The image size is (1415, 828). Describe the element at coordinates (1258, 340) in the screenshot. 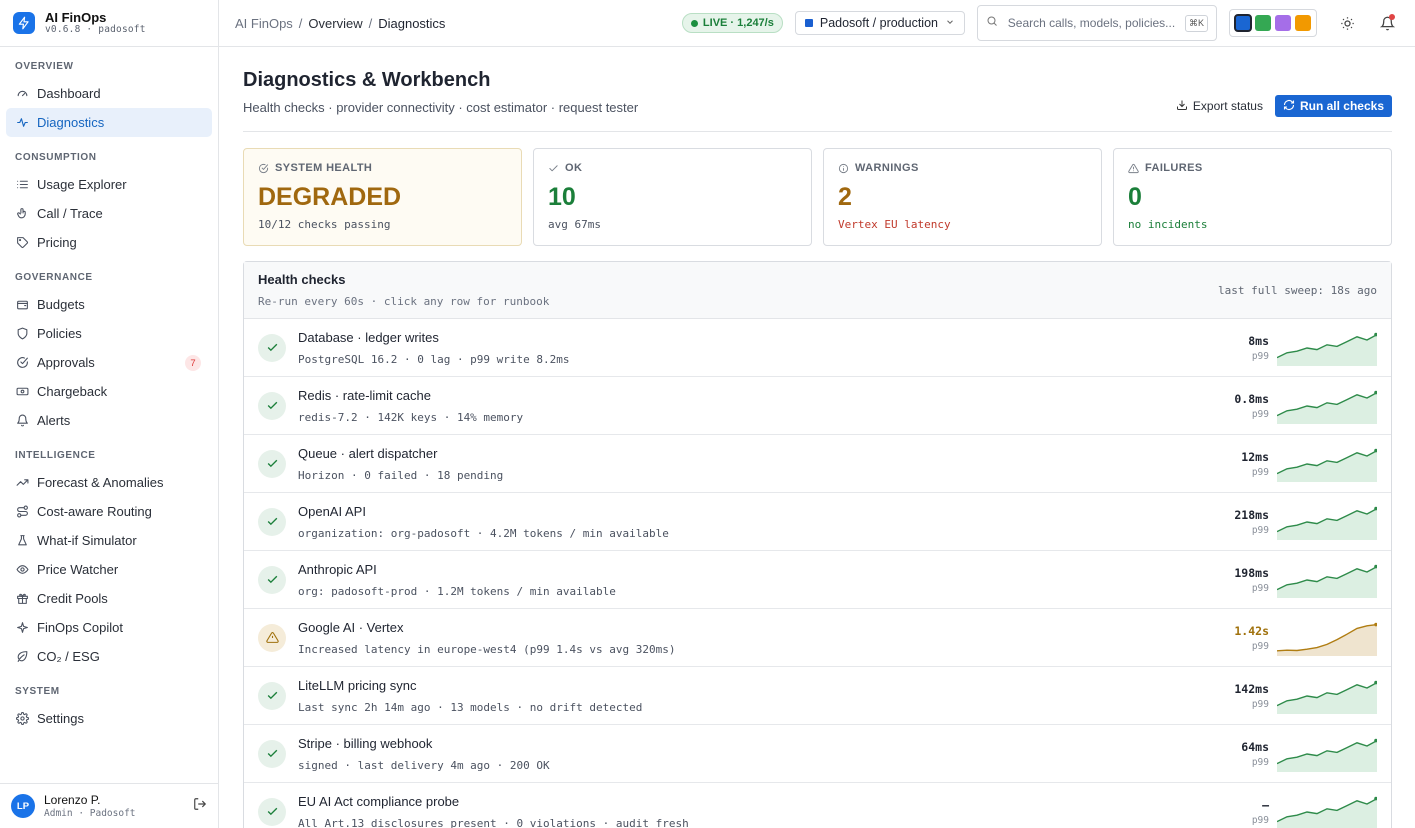

I see `check-latency: 8ms` at that location.